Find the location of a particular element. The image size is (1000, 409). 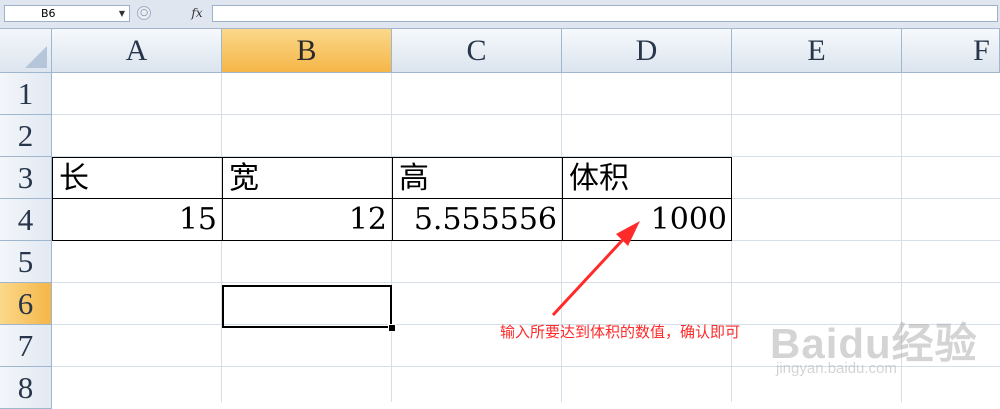

watermark: Baidu经验 jingyan.baidu.com is located at coordinates (880, 355).